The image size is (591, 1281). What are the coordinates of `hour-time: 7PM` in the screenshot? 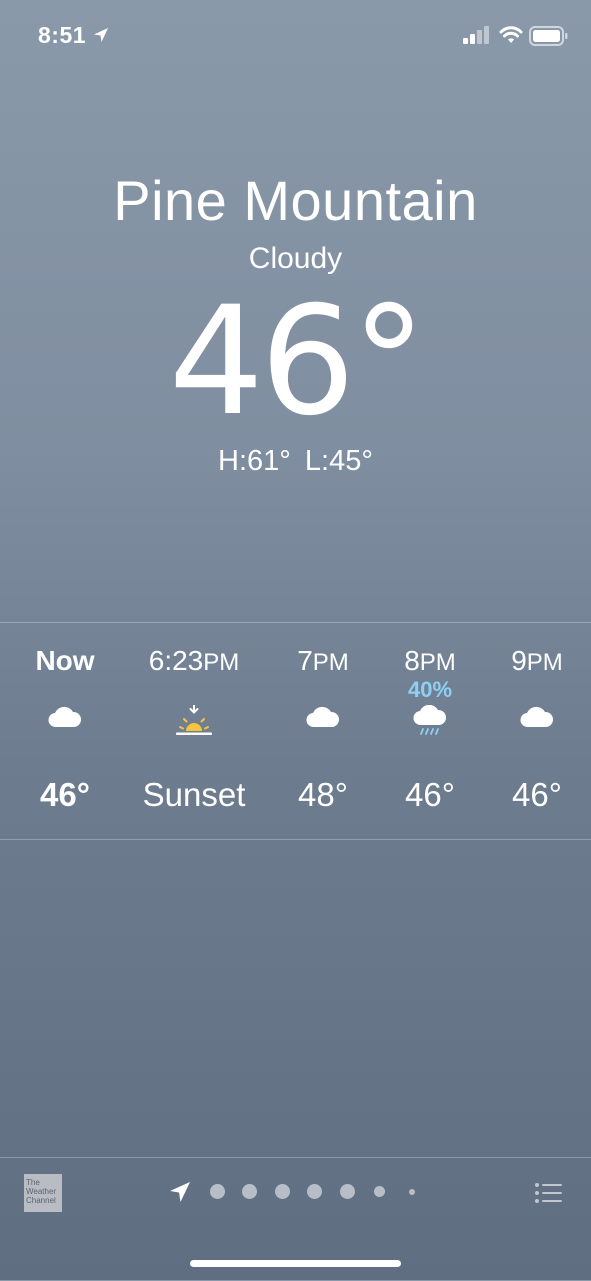 It's located at (323, 660).